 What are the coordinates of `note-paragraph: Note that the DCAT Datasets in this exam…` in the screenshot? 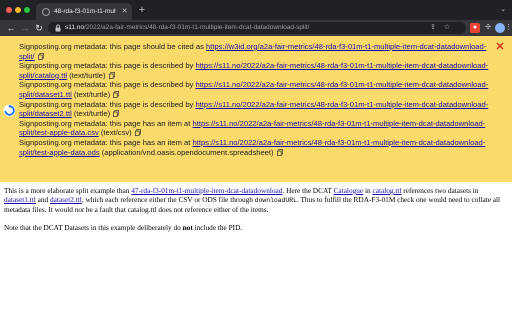 It's located at (255, 227).